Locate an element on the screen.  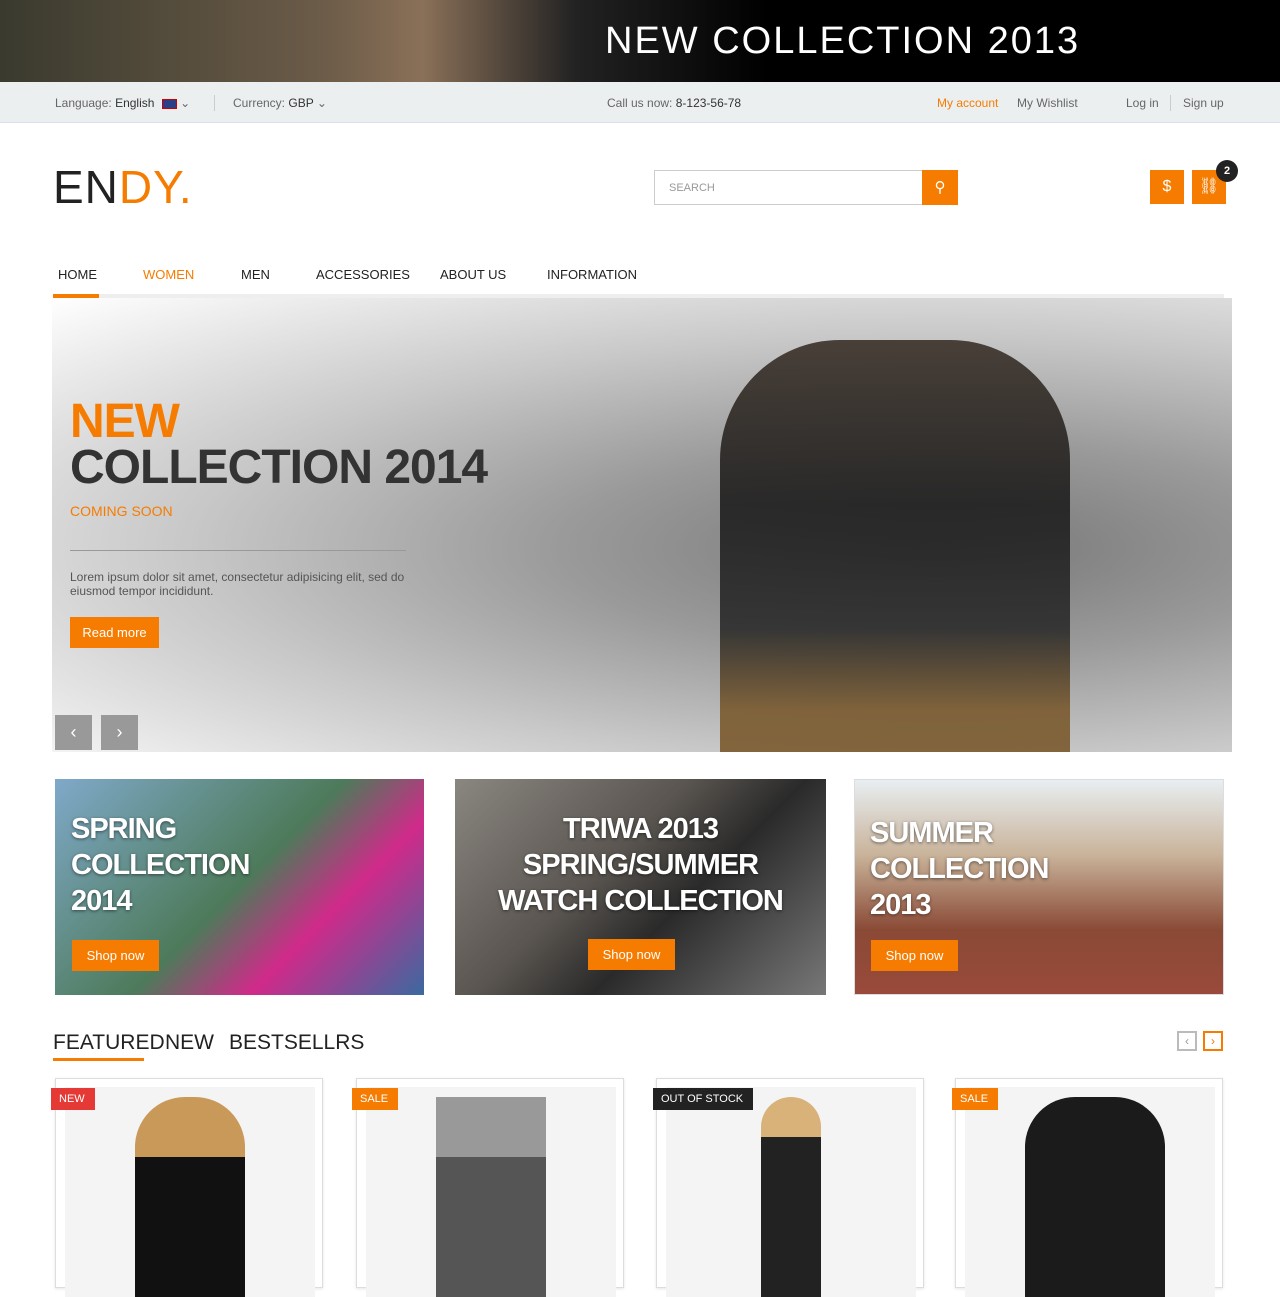
products-prev-button: ‹ is located at coordinates (1187, 1041).